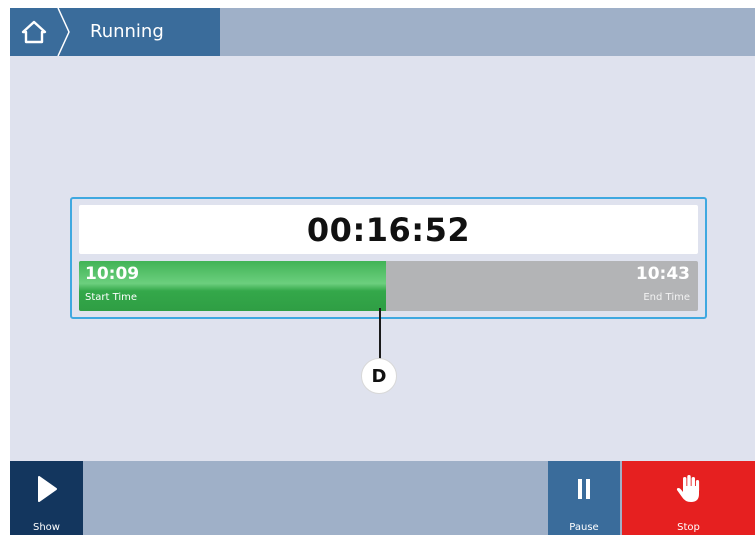 This screenshot has width=755, height=535. I want to click on callout-marker: D, so click(379, 376).